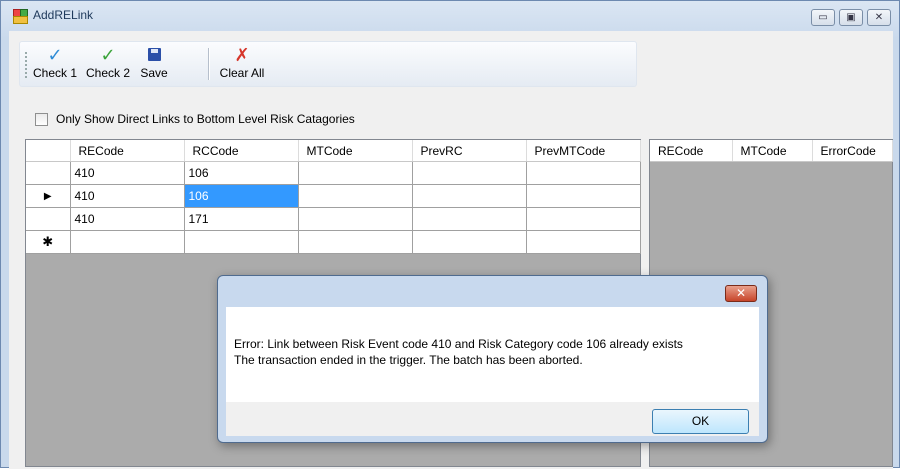 This screenshot has height=469, width=900. Describe the element at coordinates (823, 17) in the screenshot. I see `minimize-button: ▭` at that location.